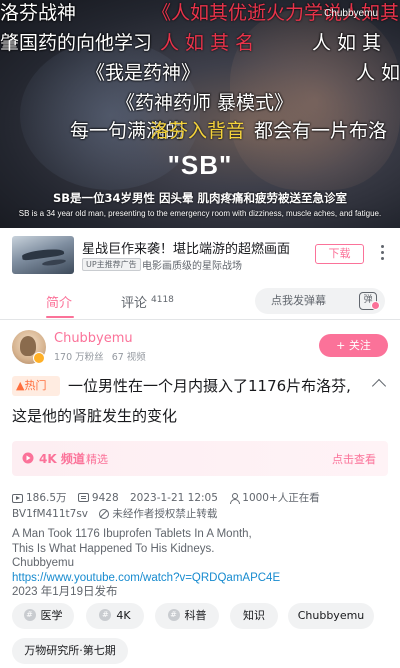 The height and width of the screenshot is (668, 400). What do you see at coordinates (54, 262) in the screenshot?
I see `spaceship-image` at bounding box center [54, 262].